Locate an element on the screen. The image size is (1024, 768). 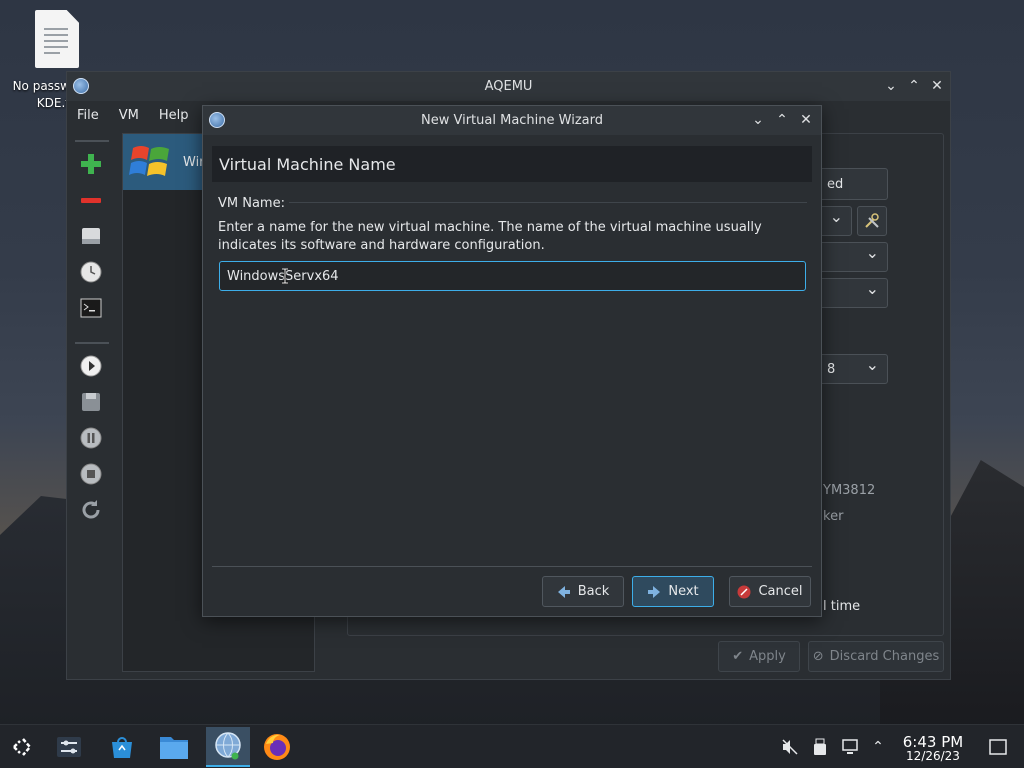
save-vm-button is located at coordinates (91, 402).